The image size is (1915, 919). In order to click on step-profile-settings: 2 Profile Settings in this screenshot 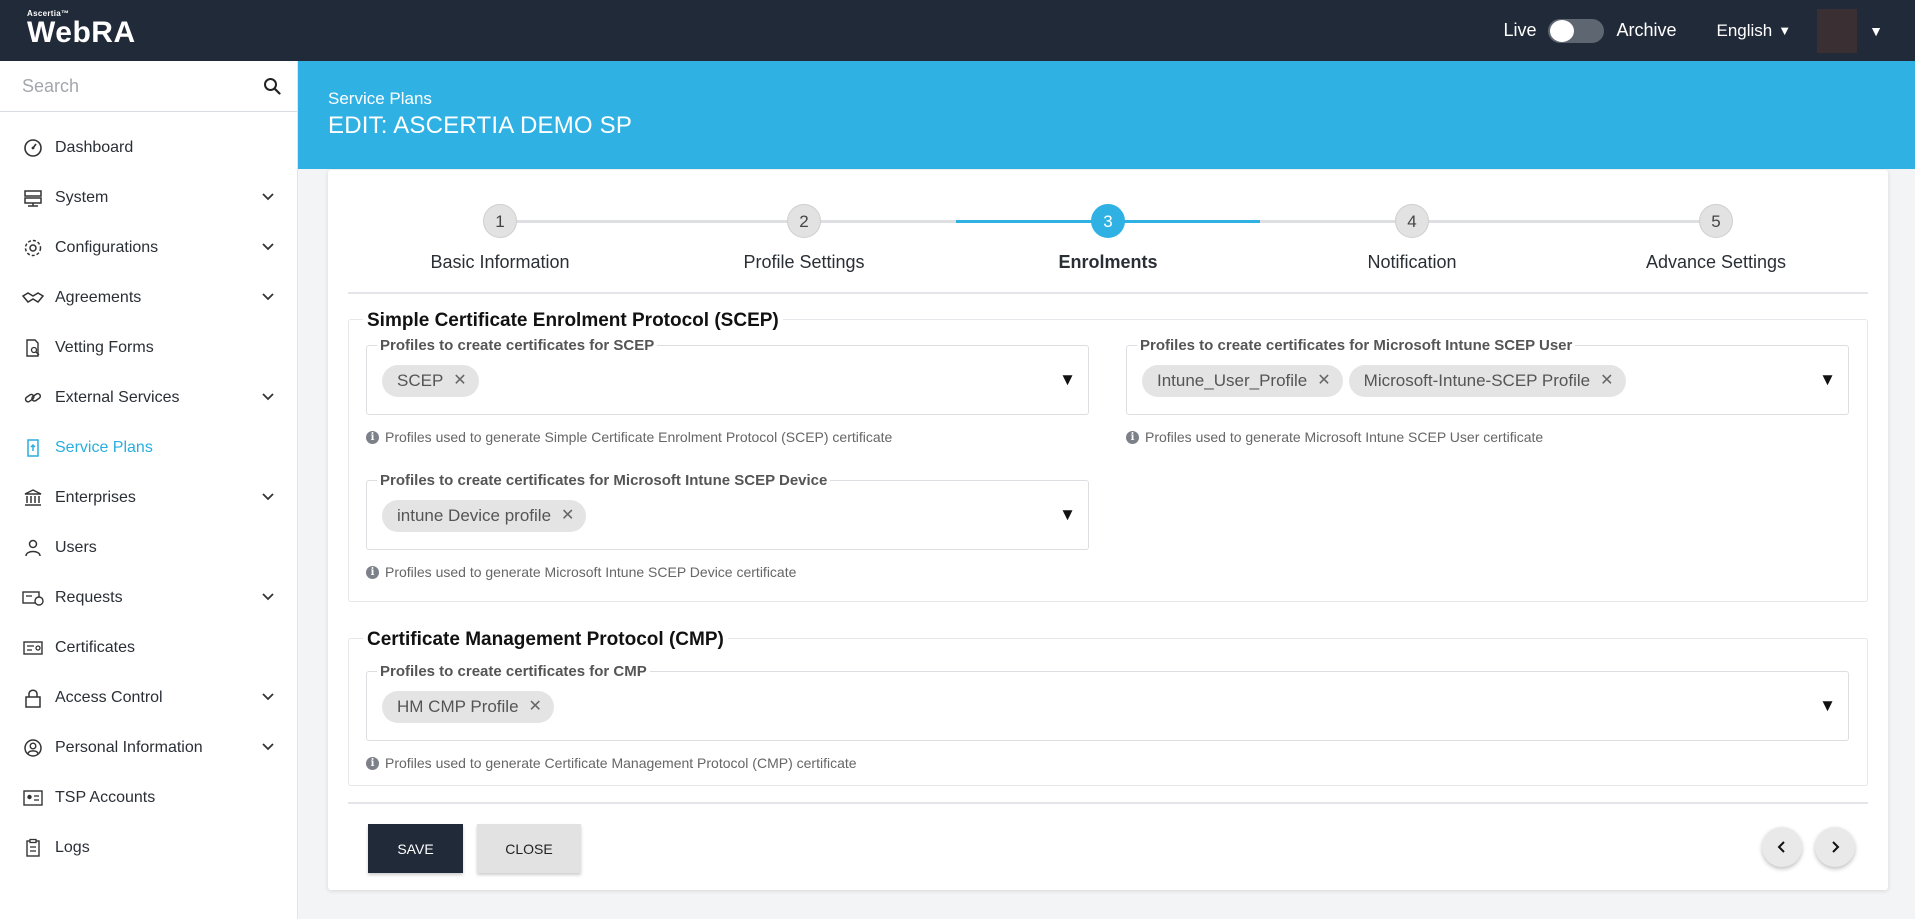, I will do `click(804, 234)`.